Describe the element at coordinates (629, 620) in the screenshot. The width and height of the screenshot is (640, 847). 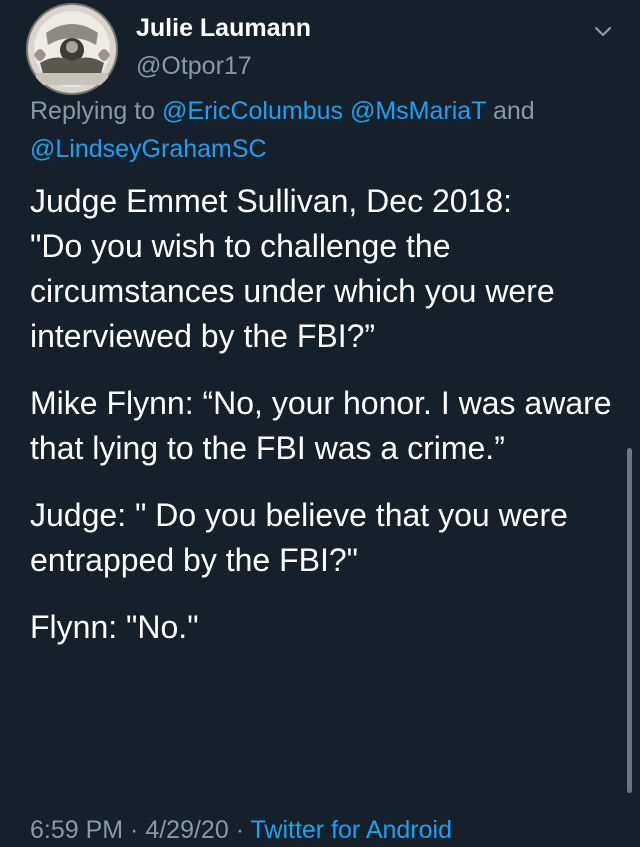
I see `scrollbar` at that location.